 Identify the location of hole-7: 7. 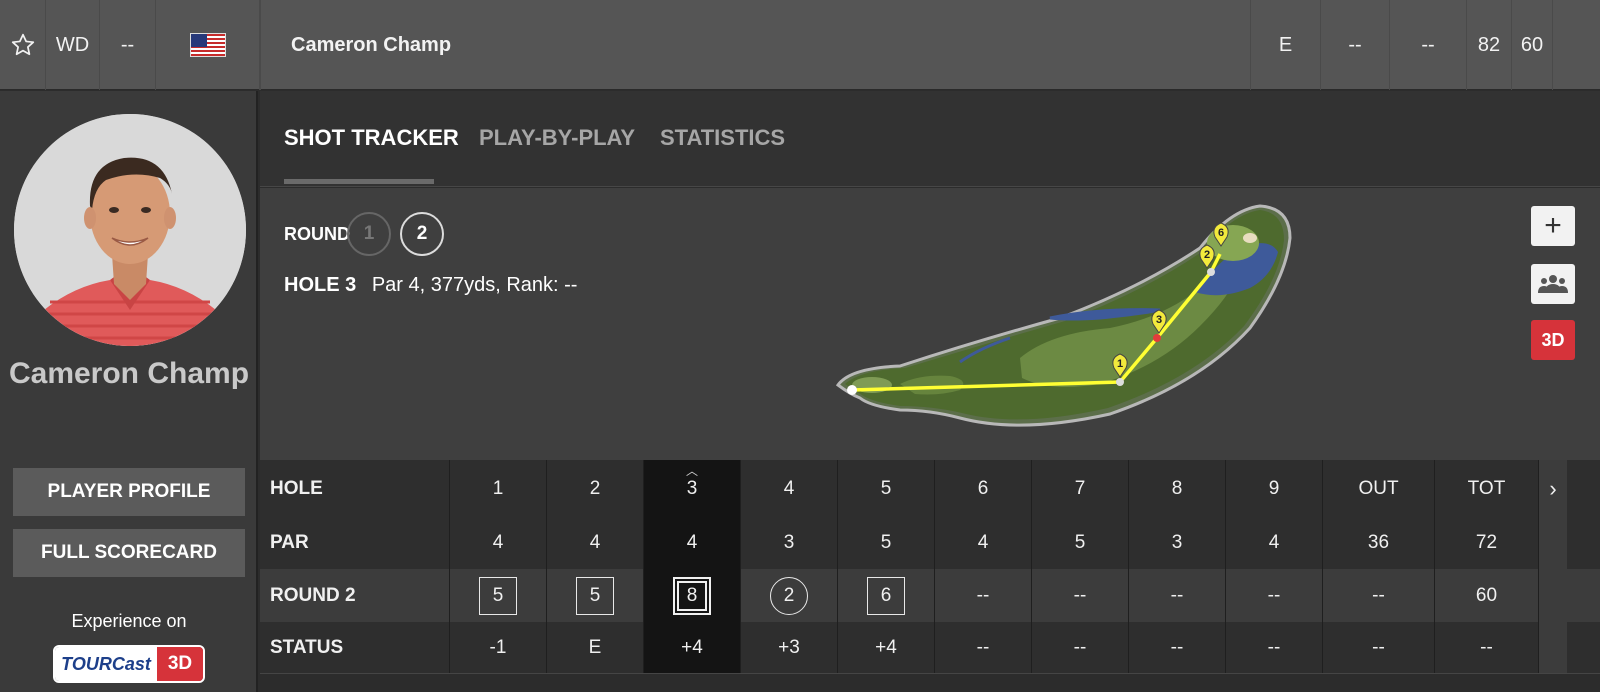
(1080, 488).